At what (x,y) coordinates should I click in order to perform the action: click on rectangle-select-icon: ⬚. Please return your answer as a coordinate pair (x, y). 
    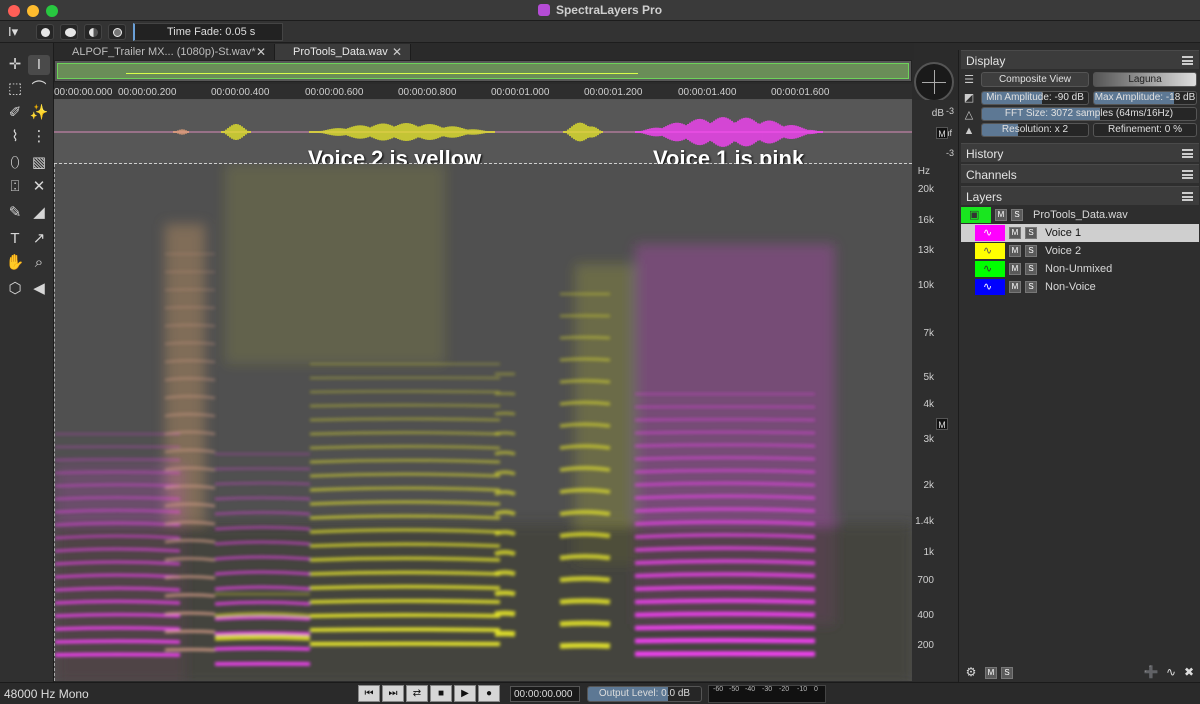
    Looking at the image, I should click on (15, 89).